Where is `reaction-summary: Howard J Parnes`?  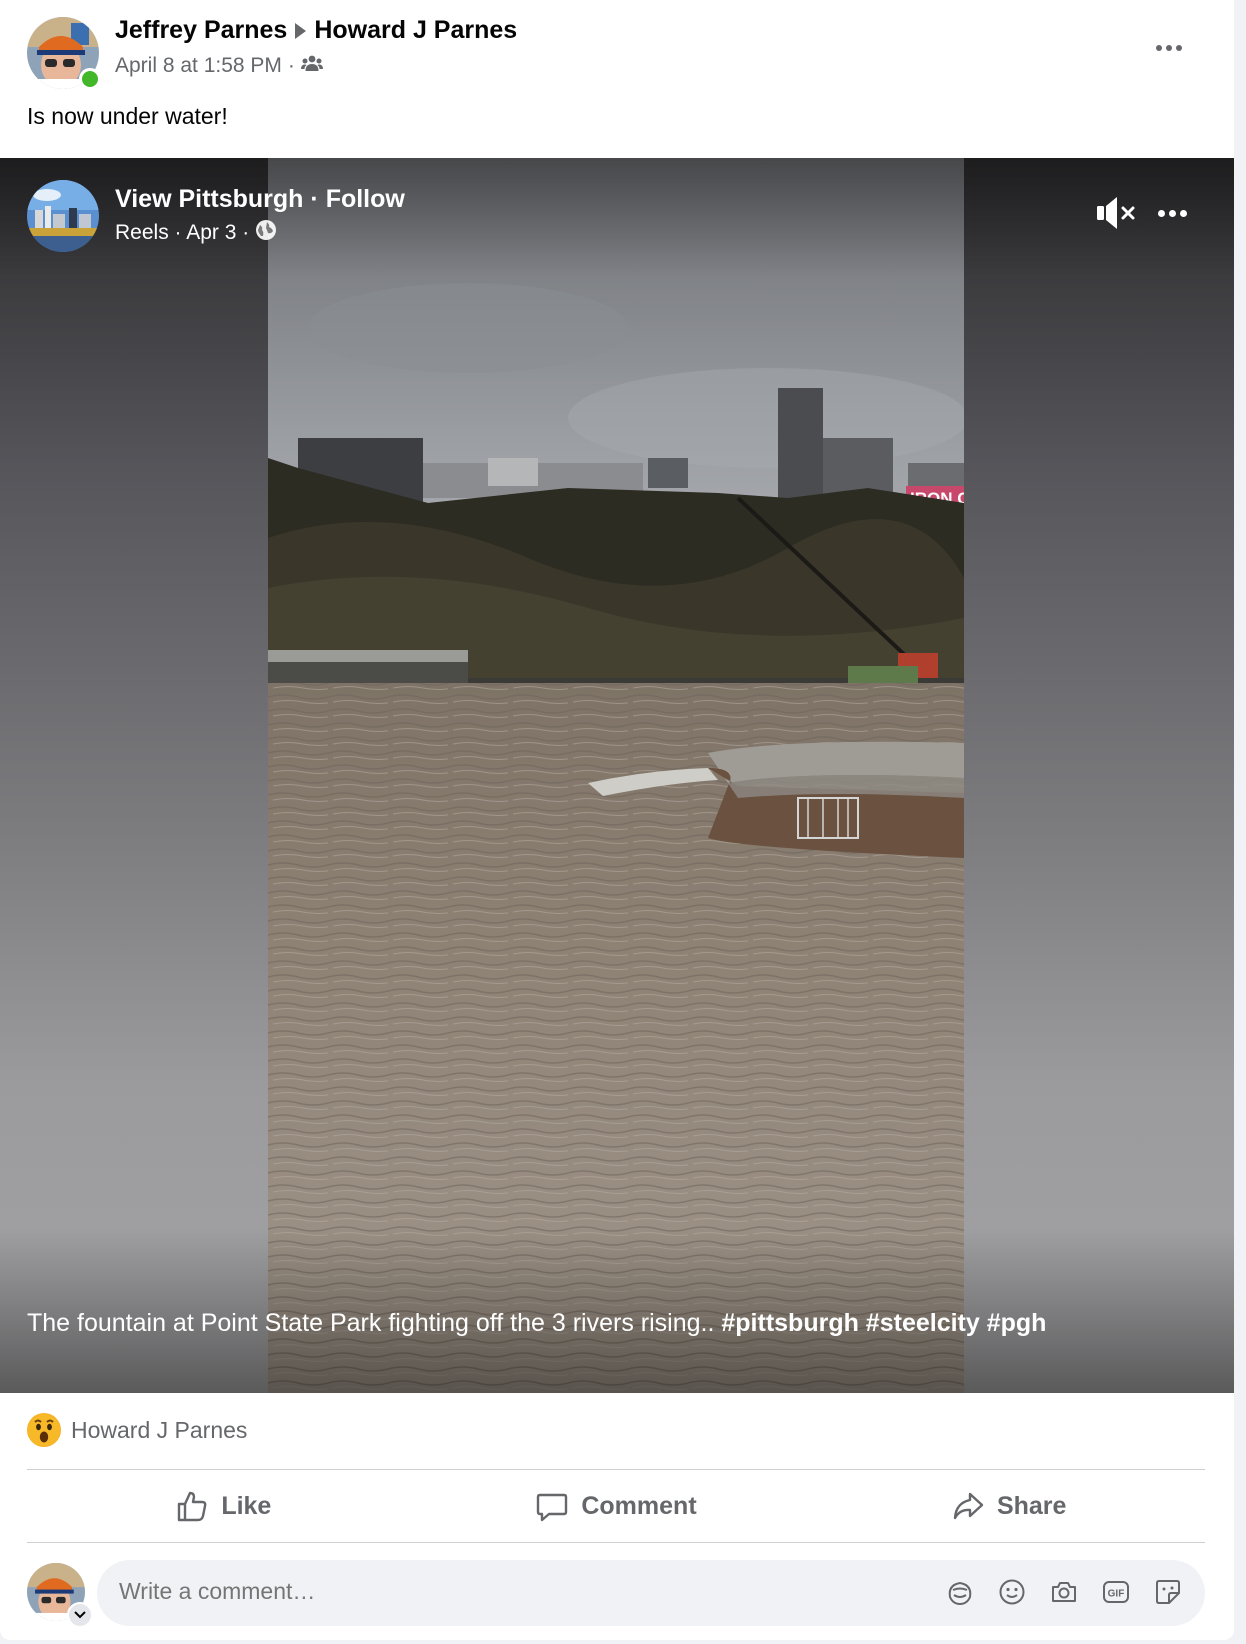 reaction-summary: Howard J Parnes is located at coordinates (137, 1430).